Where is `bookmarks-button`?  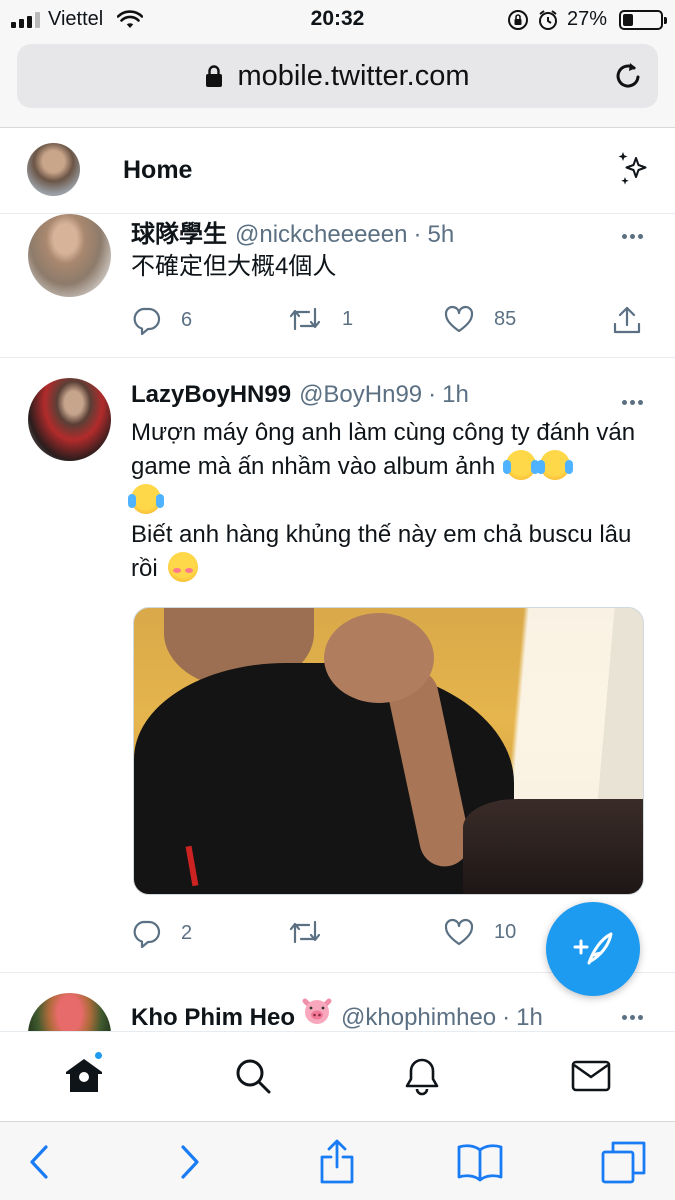
bookmarks-button is located at coordinates (480, 1162).